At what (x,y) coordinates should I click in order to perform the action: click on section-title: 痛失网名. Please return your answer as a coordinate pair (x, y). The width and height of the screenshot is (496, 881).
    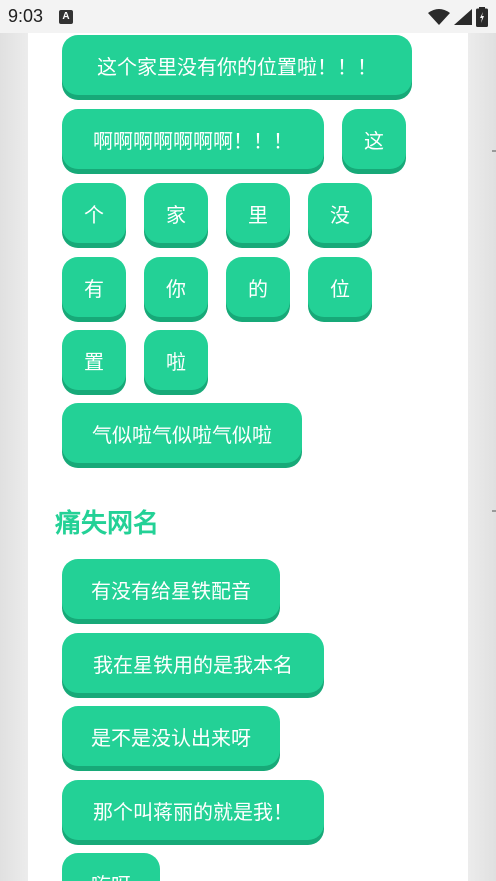
    Looking at the image, I should click on (107, 524).